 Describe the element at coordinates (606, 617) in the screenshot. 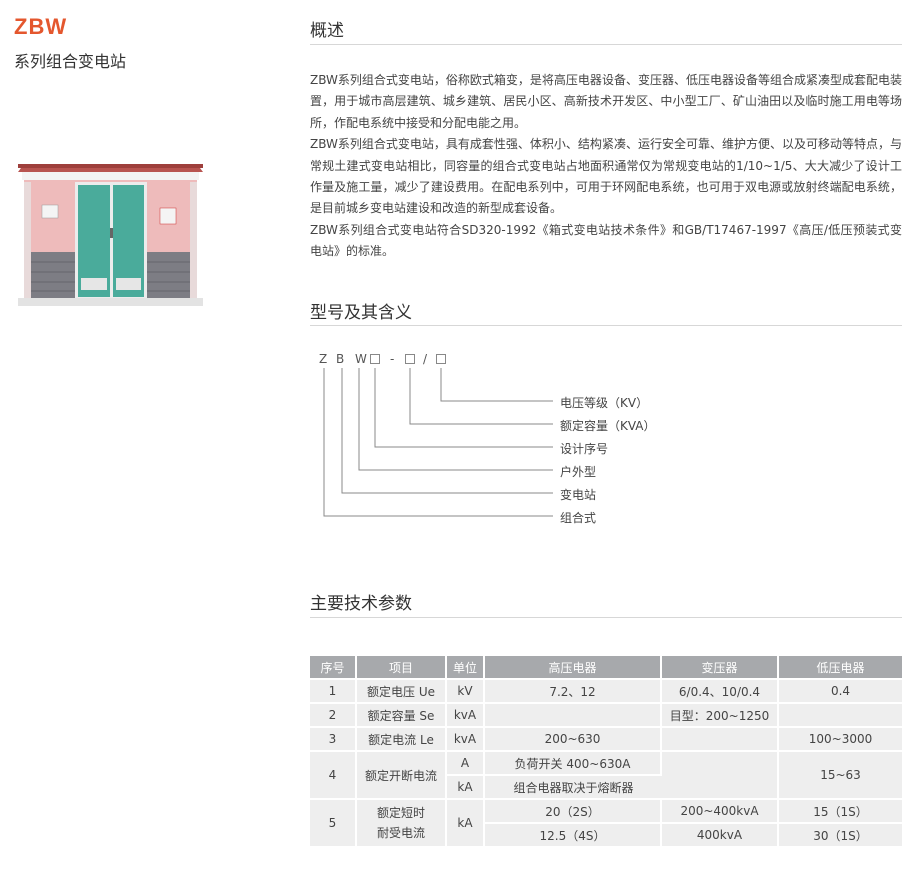

I see `specs-divider` at that location.